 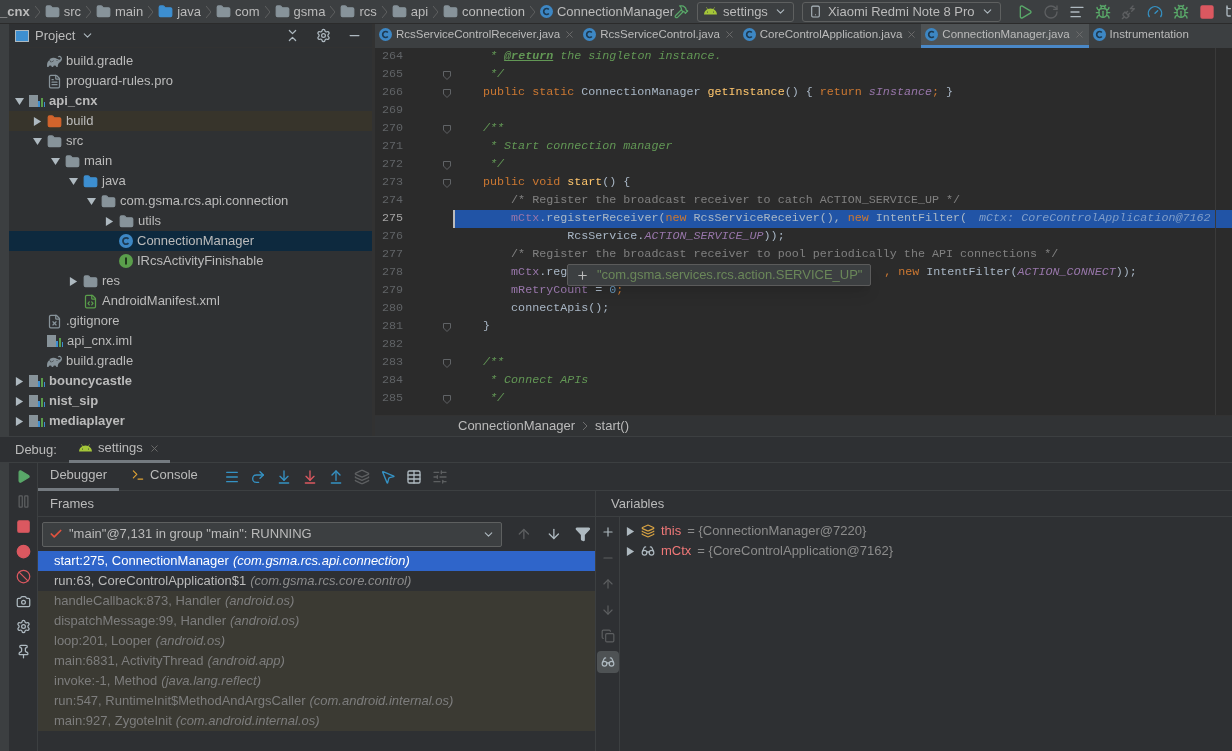 I want to click on breadcrumb-item: com, so click(x=238, y=11).